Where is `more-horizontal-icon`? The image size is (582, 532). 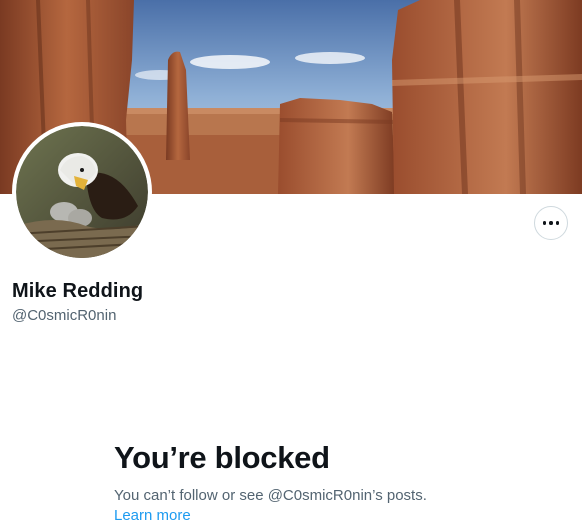 more-horizontal-icon is located at coordinates (551, 223).